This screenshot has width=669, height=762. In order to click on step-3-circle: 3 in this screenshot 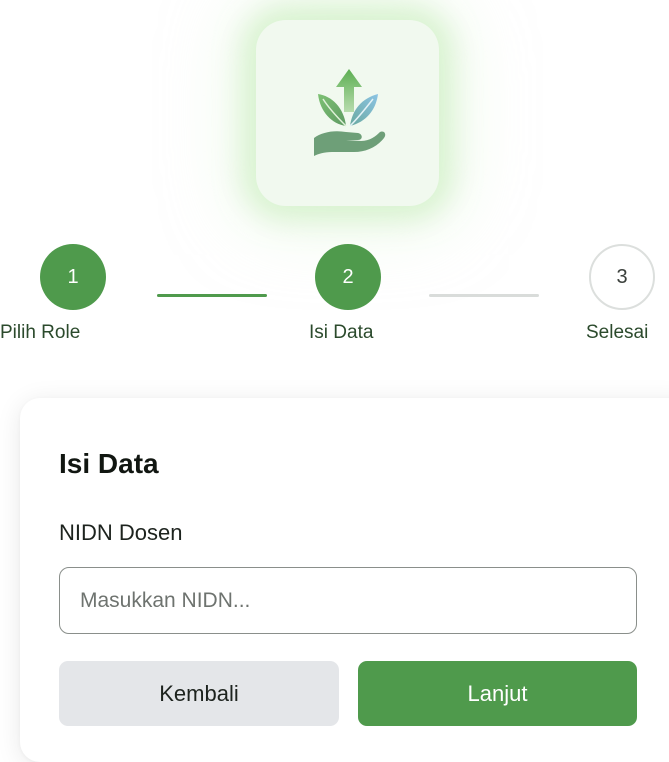, I will do `click(622, 277)`.